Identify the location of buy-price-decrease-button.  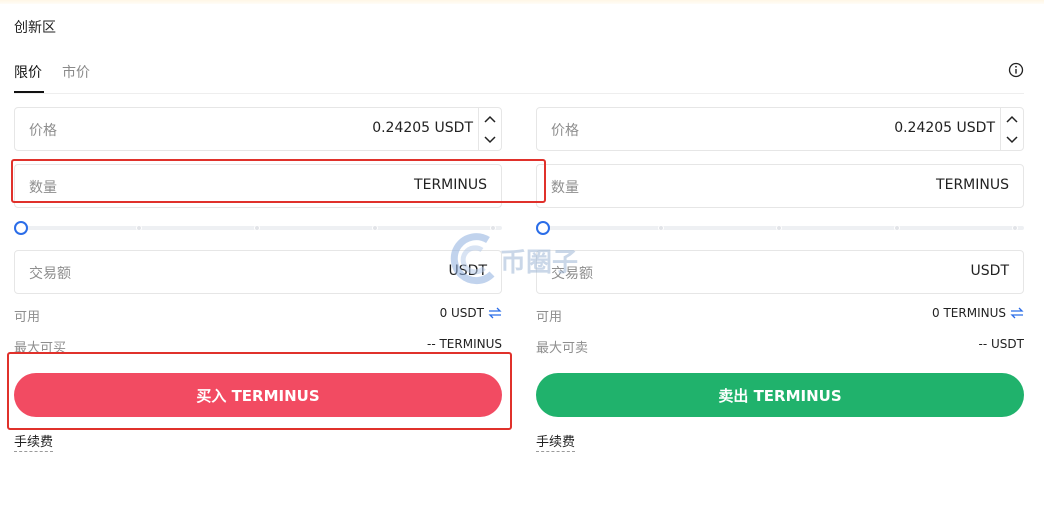
(490, 139).